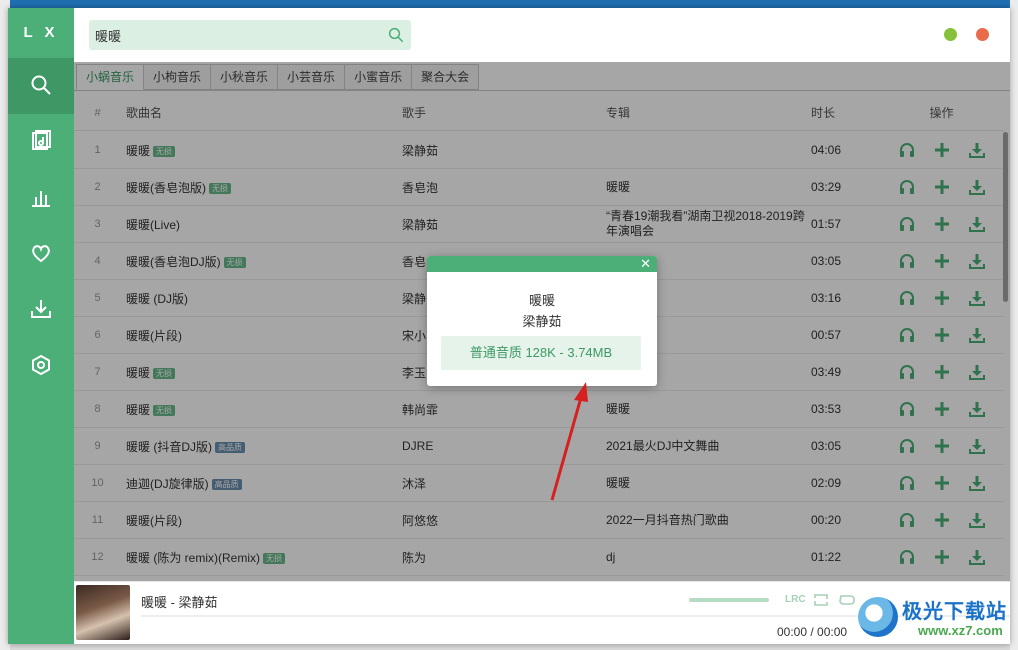 This screenshot has height=650, width=1018. What do you see at coordinates (847, 600) in the screenshot?
I see `playlist-icon` at bounding box center [847, 600].